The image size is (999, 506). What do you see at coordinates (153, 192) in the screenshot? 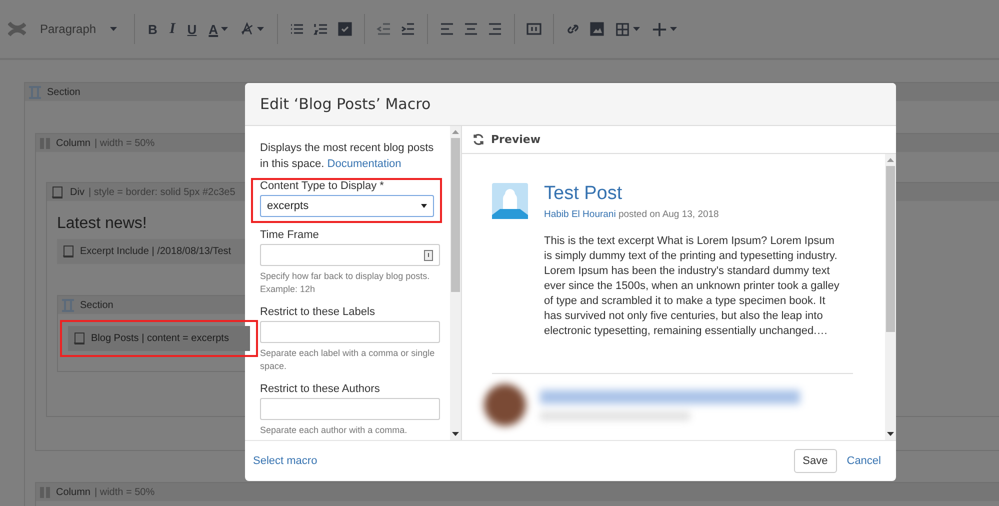
I see `block-label: Div | style = border: solid 5px #2c3e5` at bounding box center [153, 192].